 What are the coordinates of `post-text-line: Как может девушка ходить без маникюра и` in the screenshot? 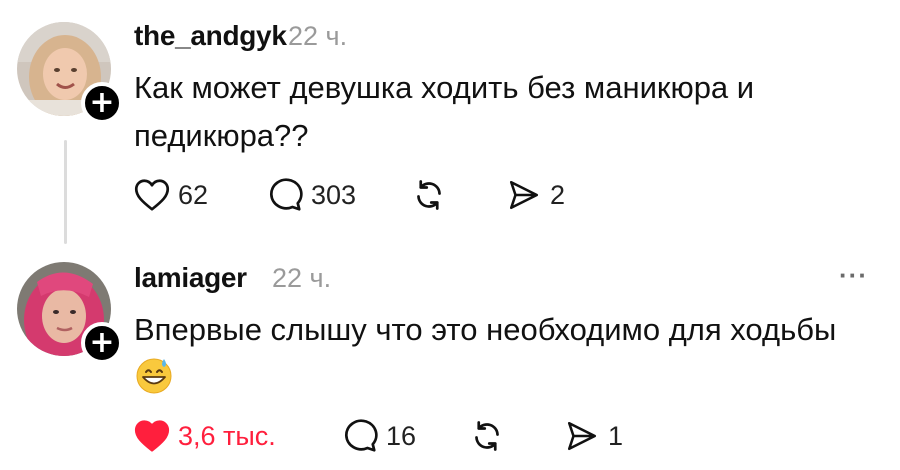 It's located at (444, 87).